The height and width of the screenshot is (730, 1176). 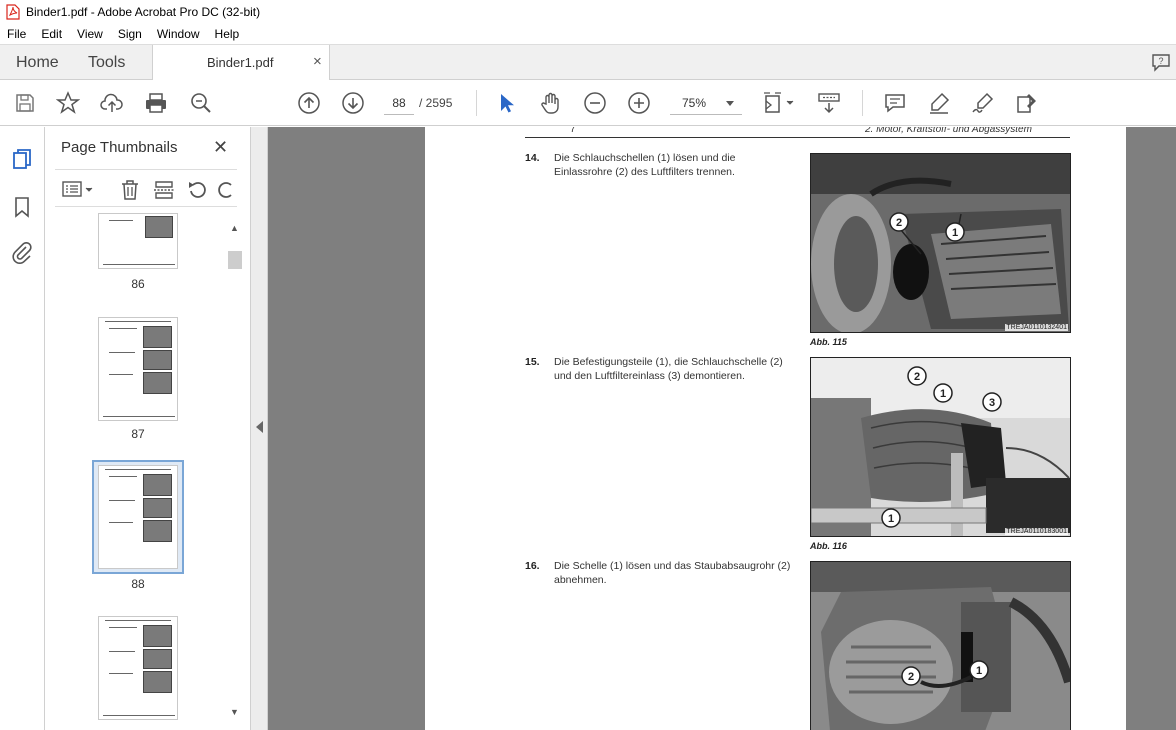 What do you see at coordinates (228, 34) in the screenshot?
I see `menu-help: Help` at bounding box center [228, 34].